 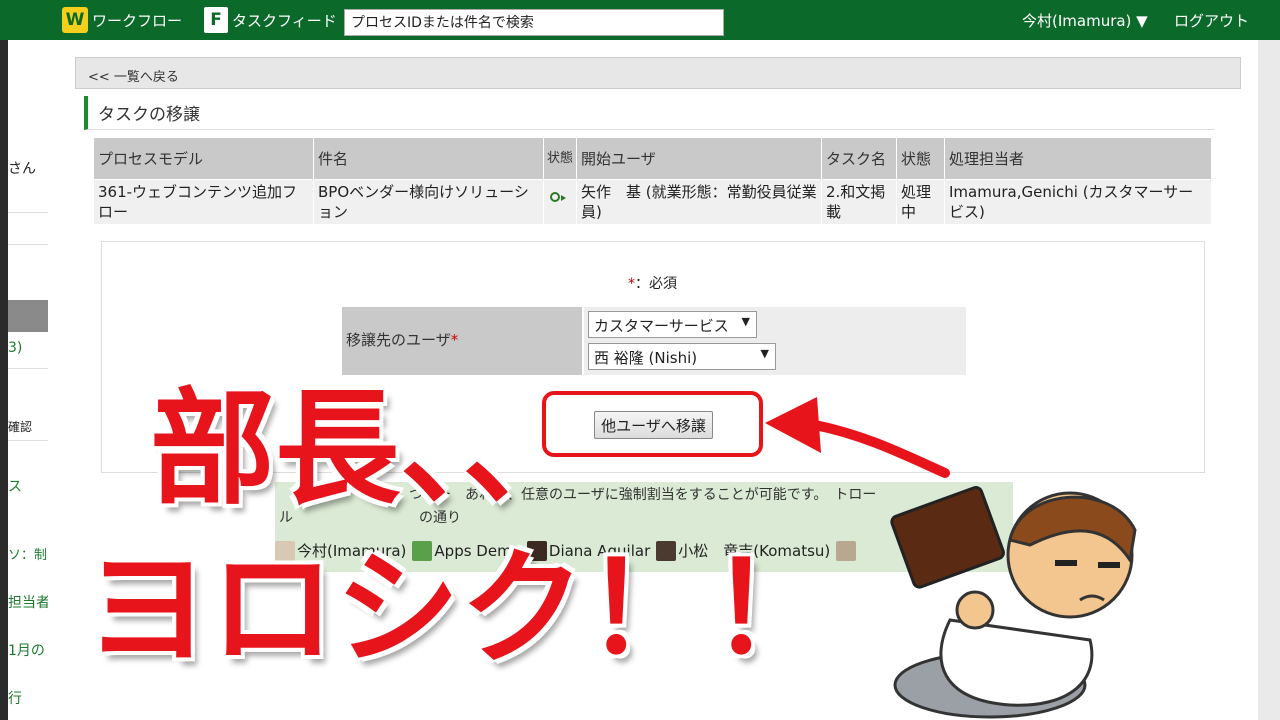 What do you see at coordinates (428, 202) in the screenshot?
I see `cell-subject: BPOベンダー様向けソリューション` at bounding box center [428, 202].